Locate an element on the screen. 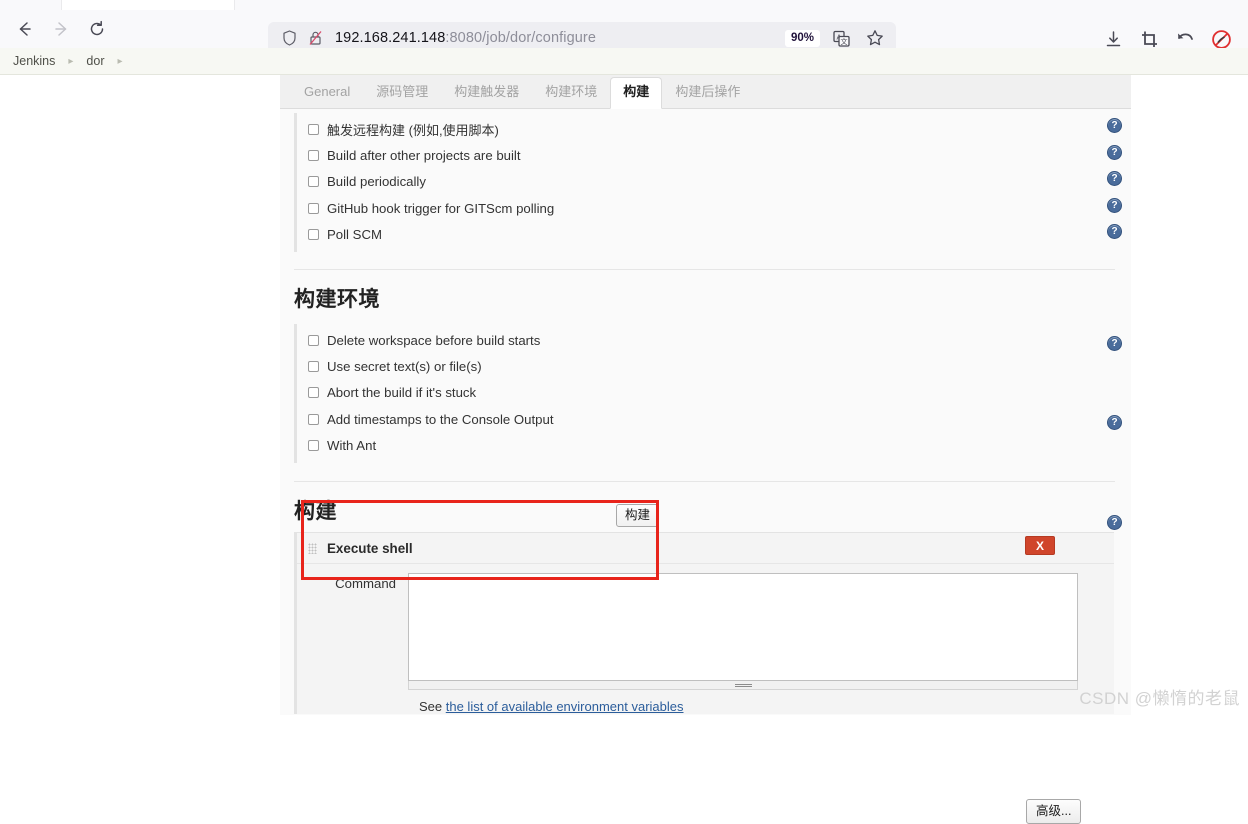 This screenshot has height=824, width=1248. trigger-row-after-other-projects: Build after other projects are built is located at coordinates (714, 155).